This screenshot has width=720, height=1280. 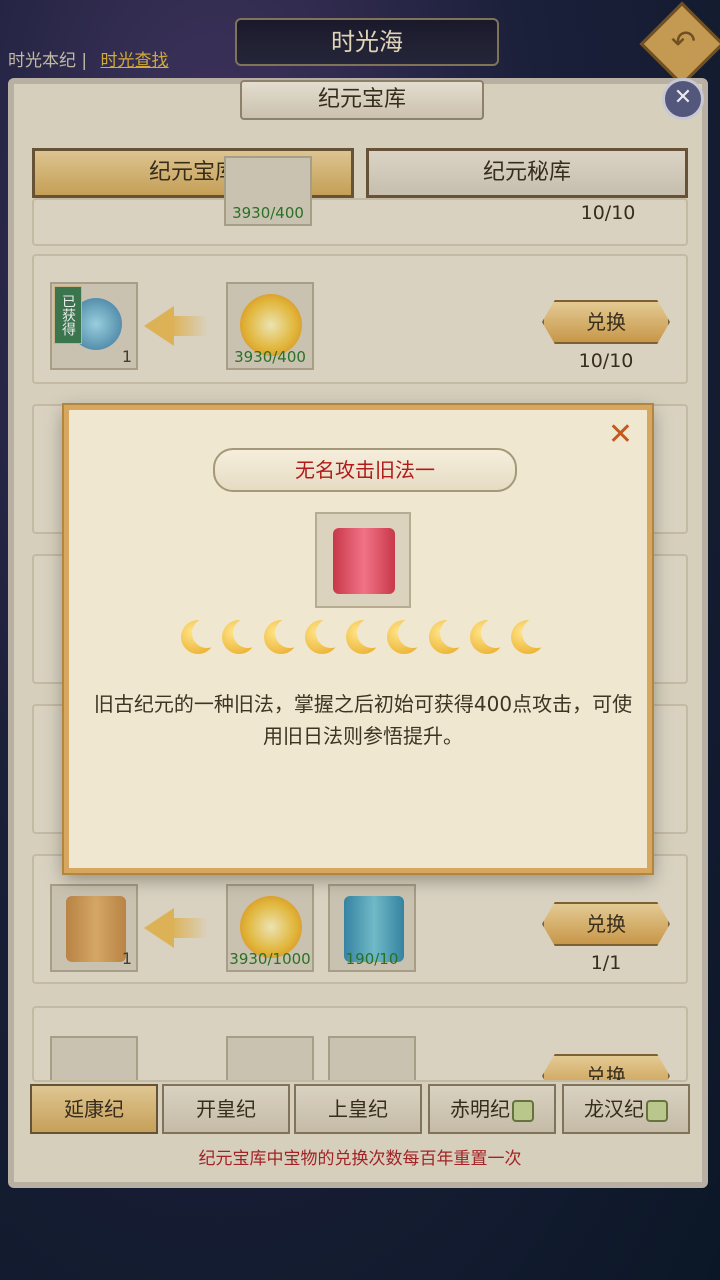 I want to click on item-description: 旧古纪元的一种旧法，掌握之后初始可获得400点攻击，可使用旧日法则参悟提升。, so click(x=363, y=720).